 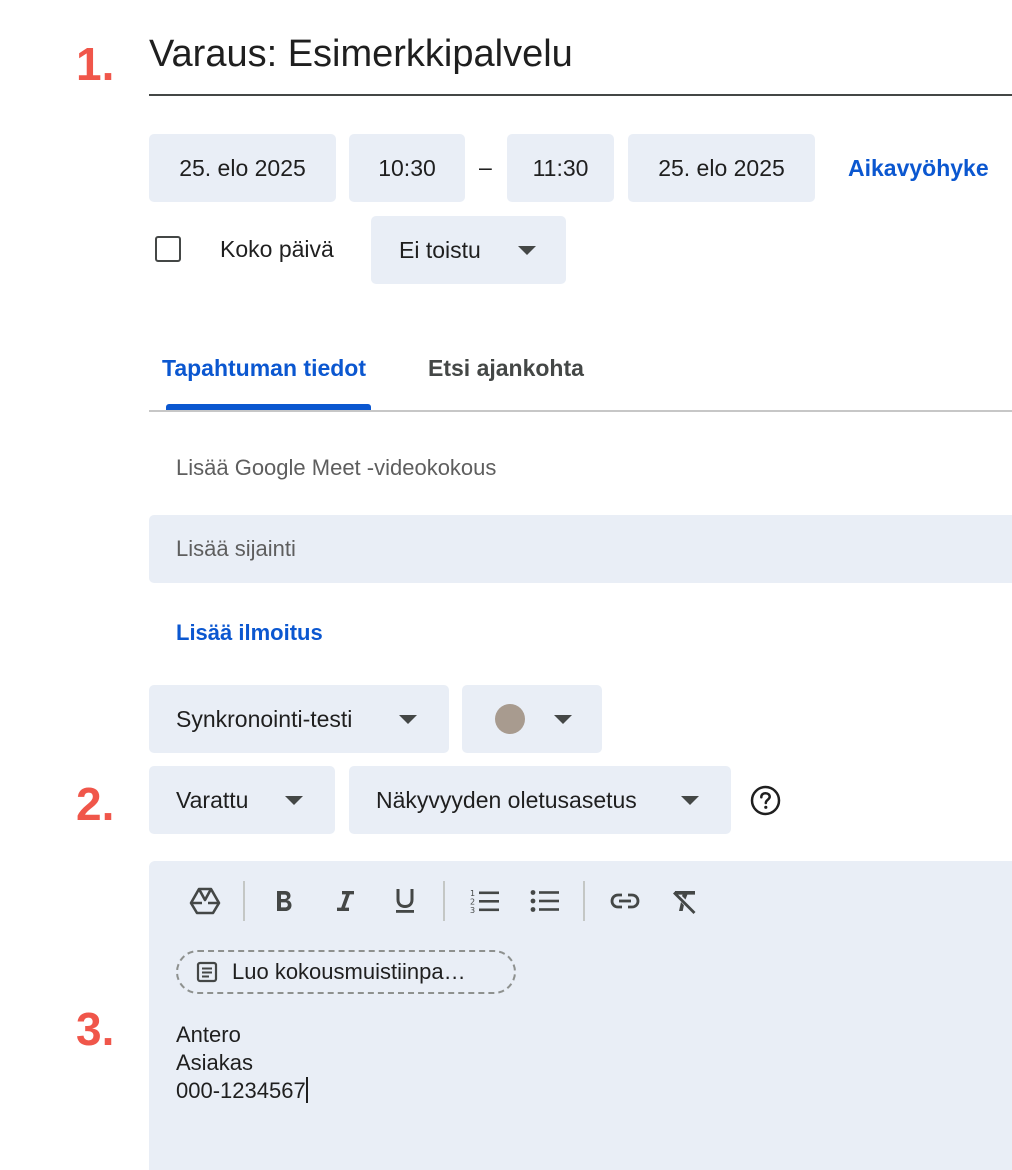 I want to click on all-day-label: Koko päivä, so click(x=277, y=249).